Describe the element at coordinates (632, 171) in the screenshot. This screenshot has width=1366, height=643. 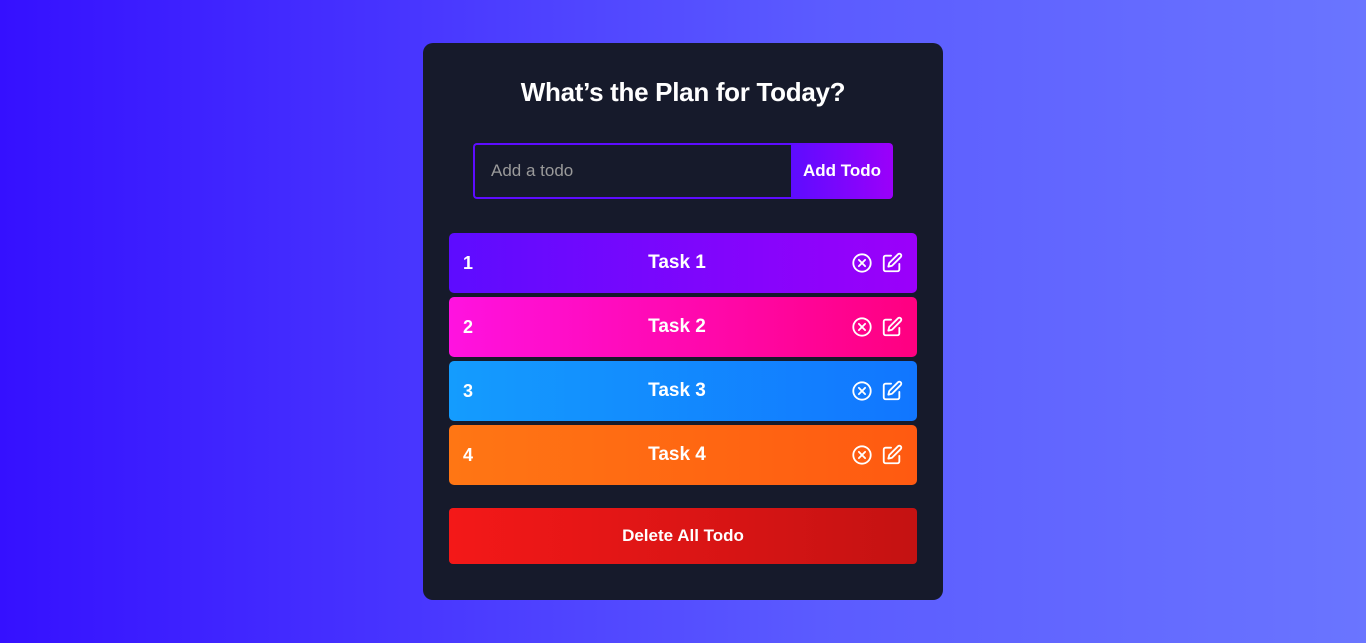
I see `todo-input` at that location.